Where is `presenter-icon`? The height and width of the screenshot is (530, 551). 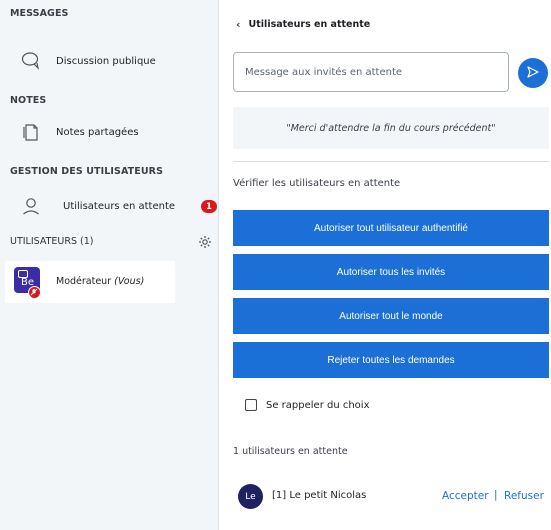 presenter-icon is located at coordinates (23, 274).